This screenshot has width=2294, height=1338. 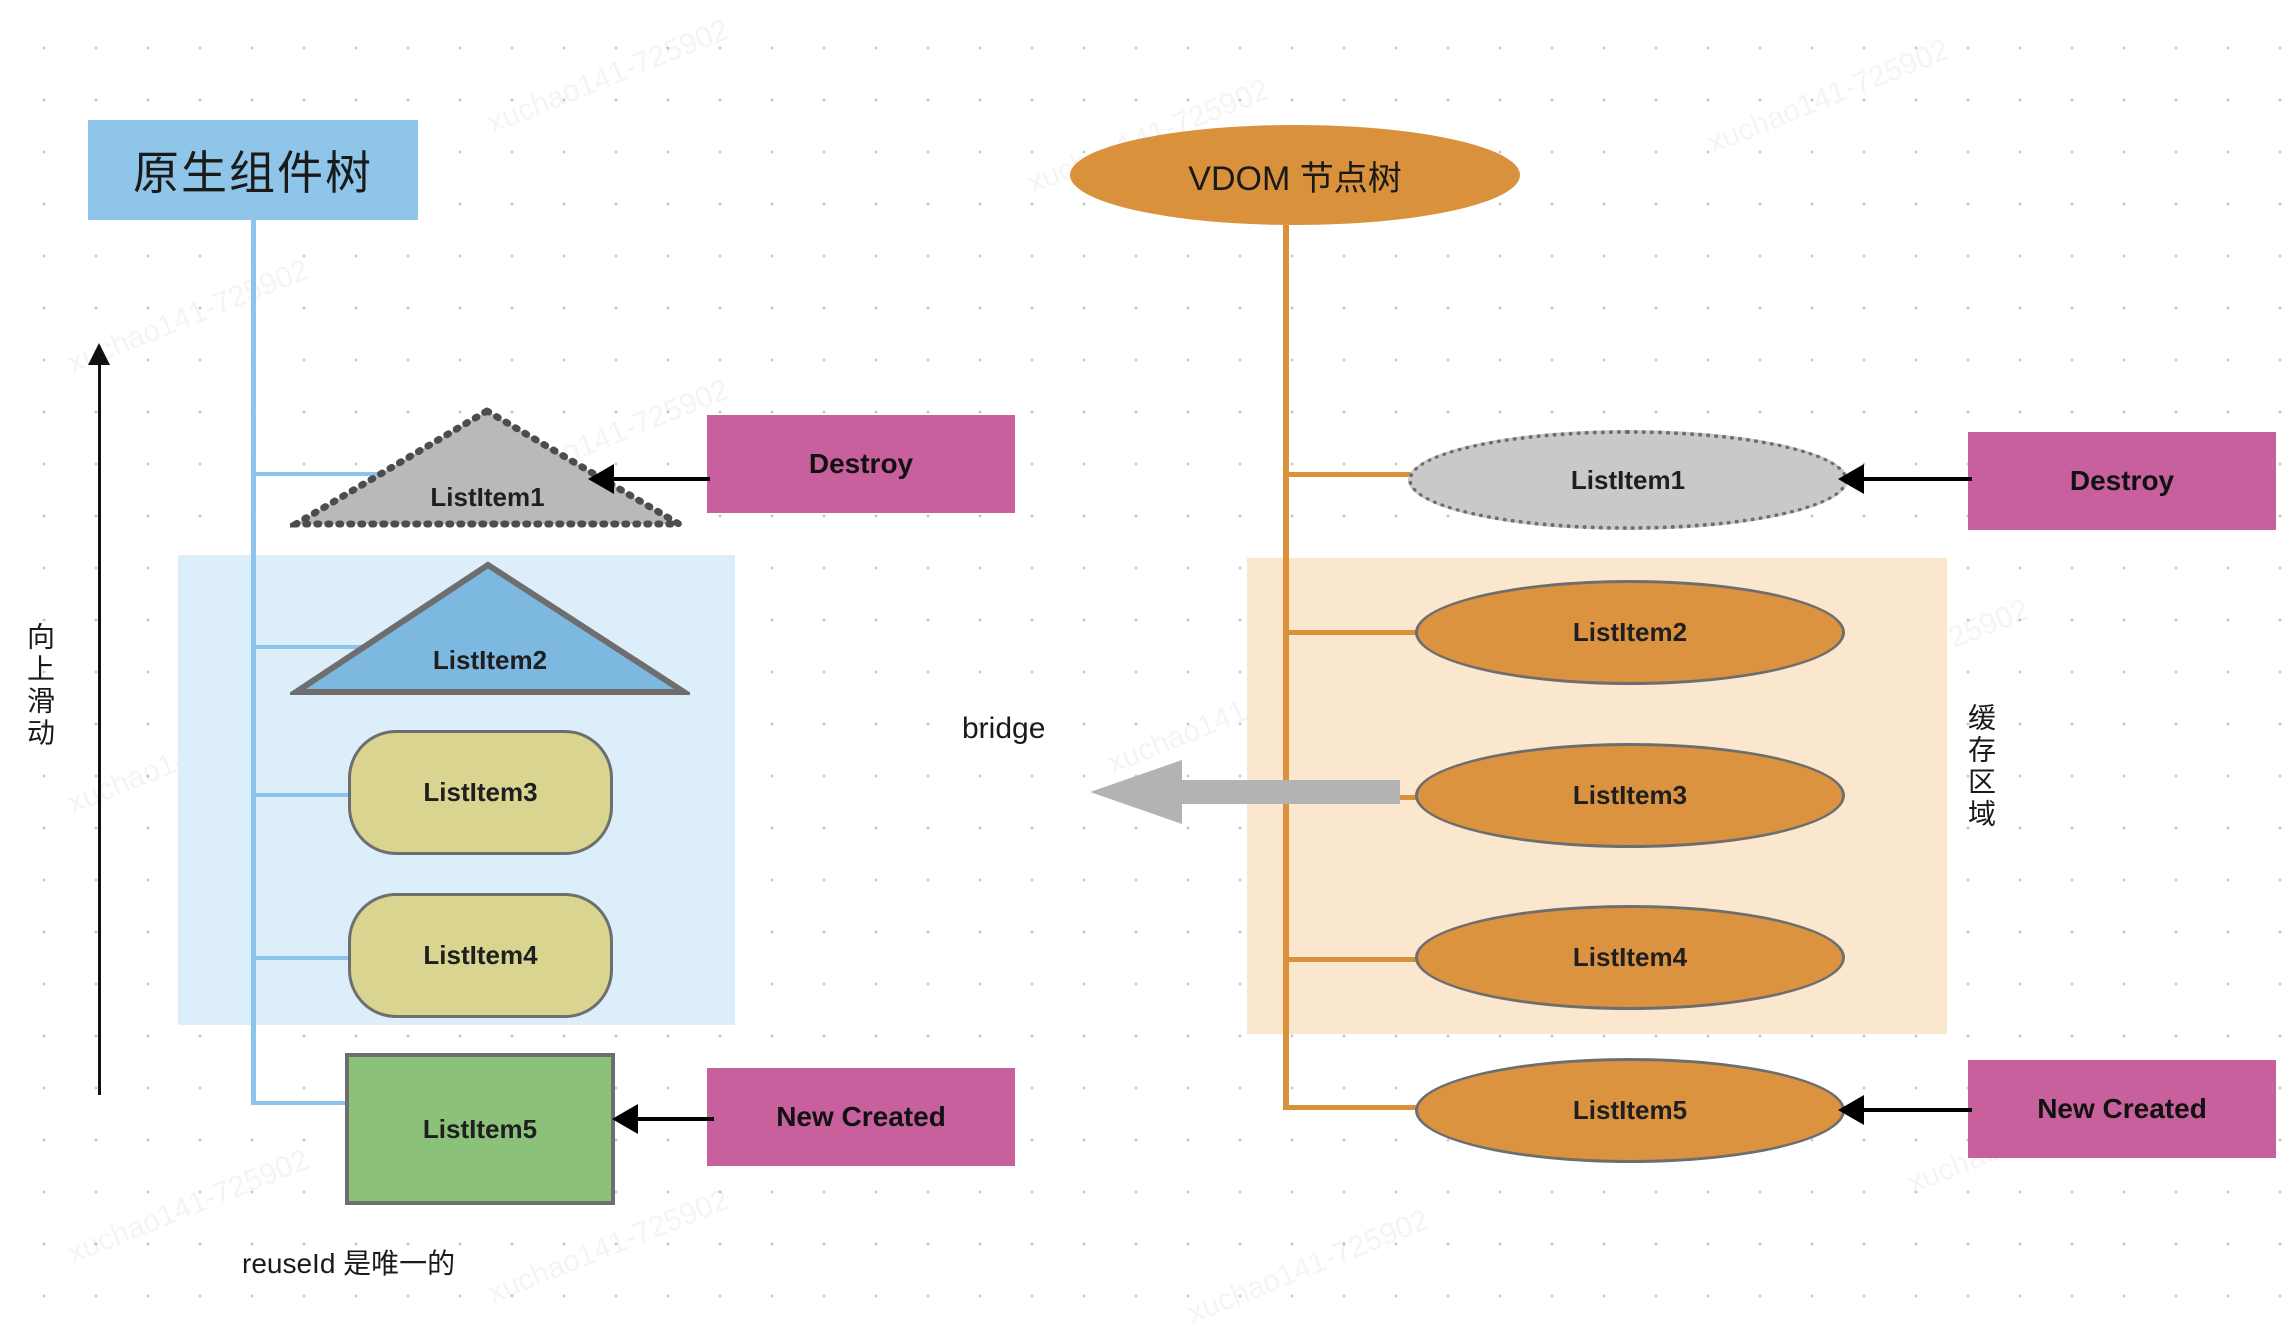 I want to click on new-created-right-button: New Created, so click(x=2122, y=1109).